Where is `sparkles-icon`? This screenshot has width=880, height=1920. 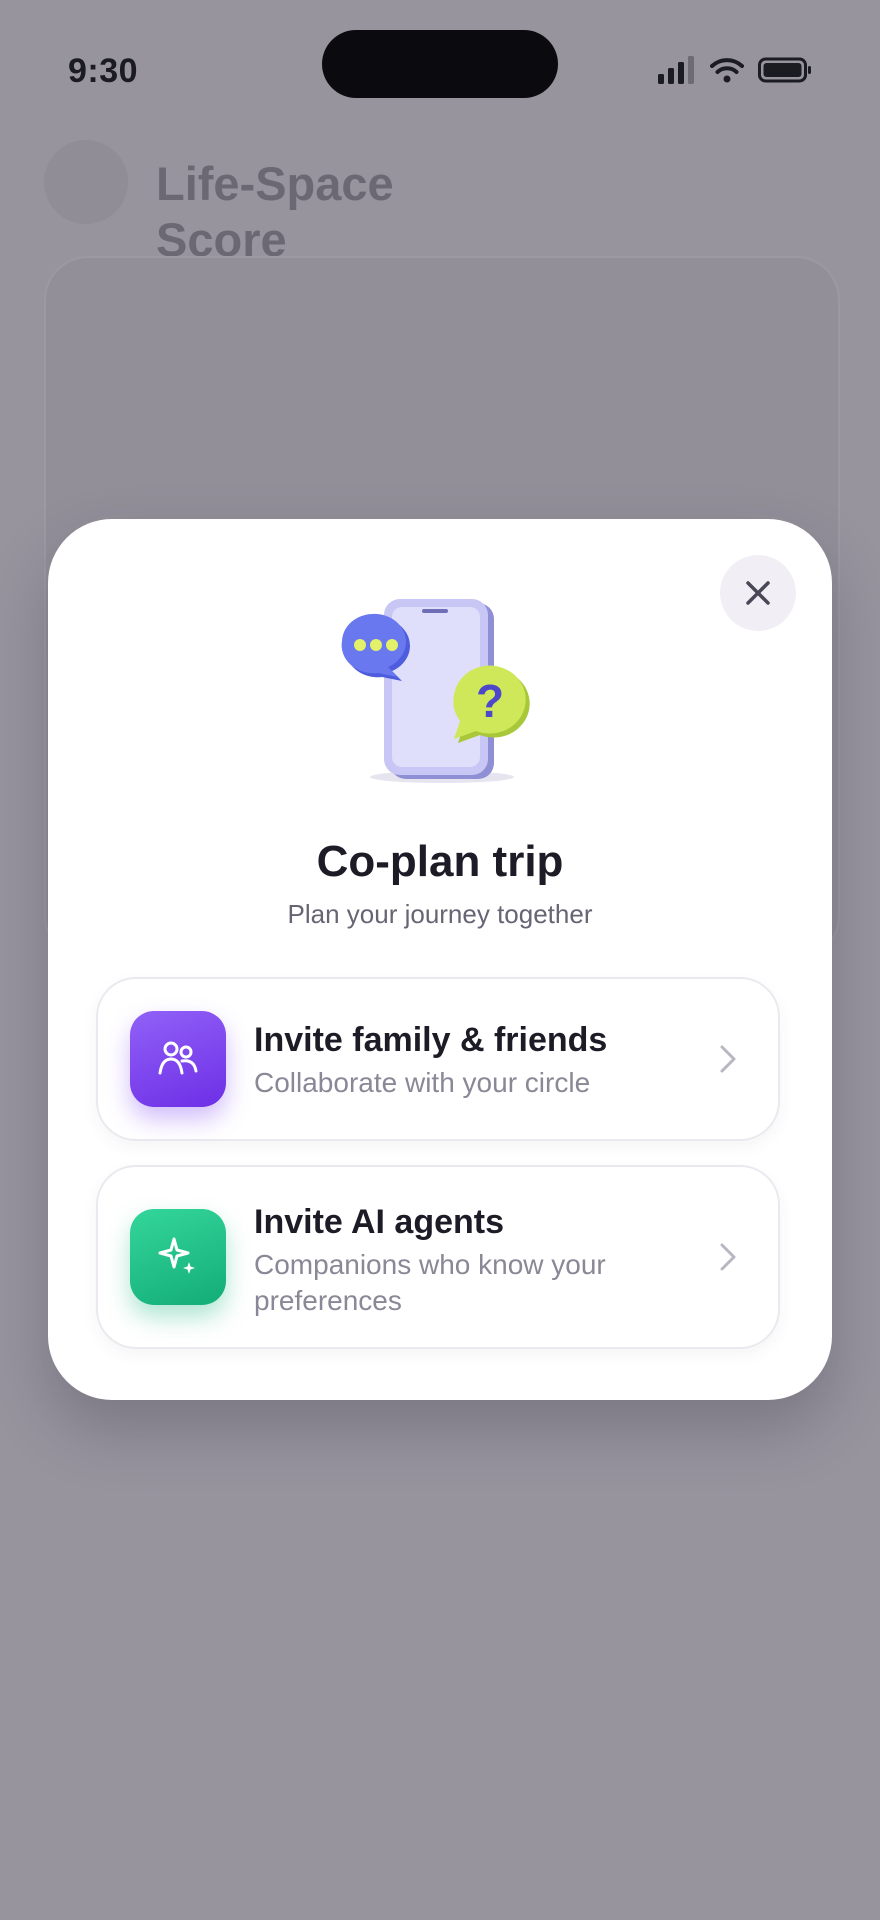
sparkles-icon is located at coordinates (178, 1257).